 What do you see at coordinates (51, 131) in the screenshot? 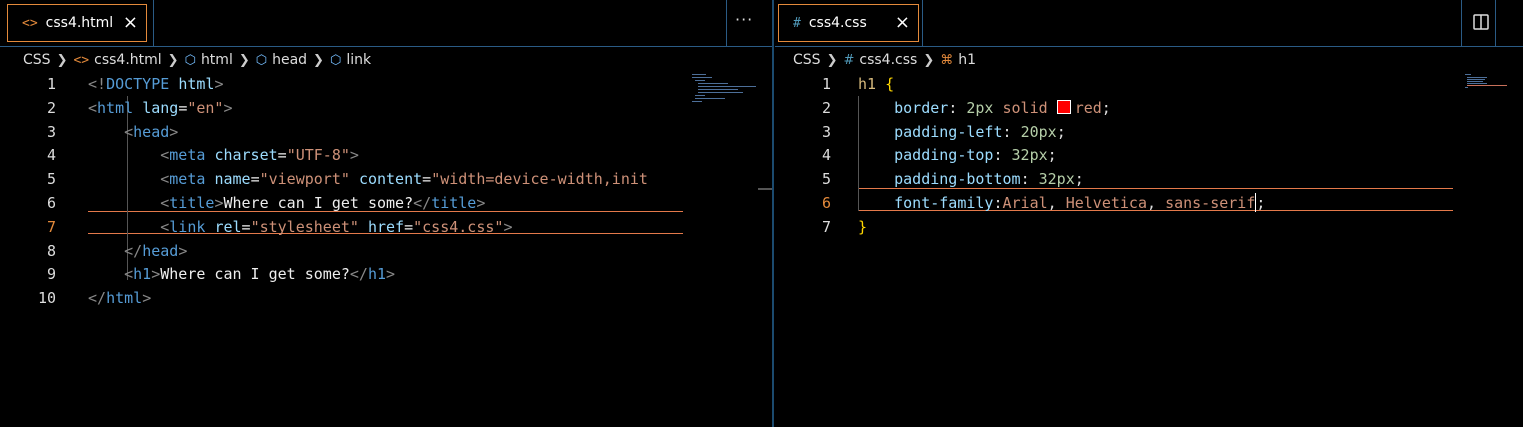
I see `line-number: 3` at bounding box center [51, 131].